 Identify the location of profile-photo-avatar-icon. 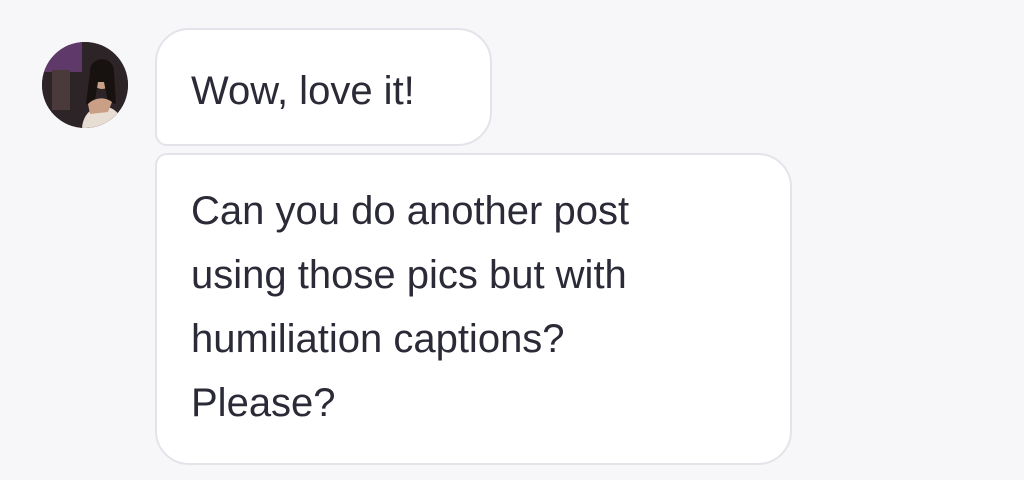
(85, 85).